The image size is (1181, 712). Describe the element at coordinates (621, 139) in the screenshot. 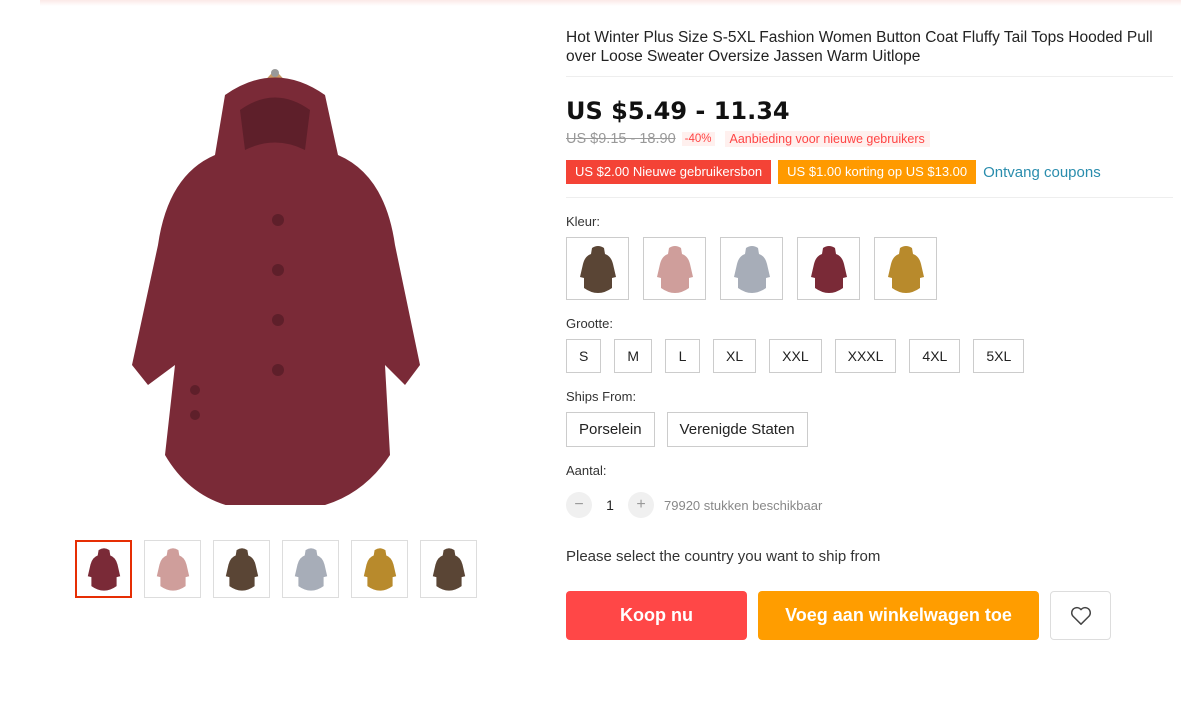

I see `original-price: US $9.15 - 18.90` at that location.